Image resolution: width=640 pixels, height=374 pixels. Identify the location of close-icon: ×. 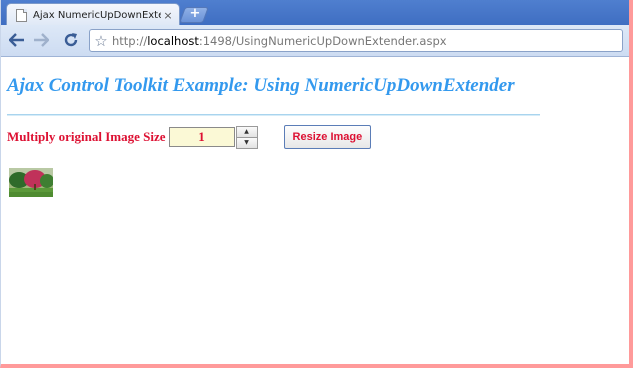
(168, 15).